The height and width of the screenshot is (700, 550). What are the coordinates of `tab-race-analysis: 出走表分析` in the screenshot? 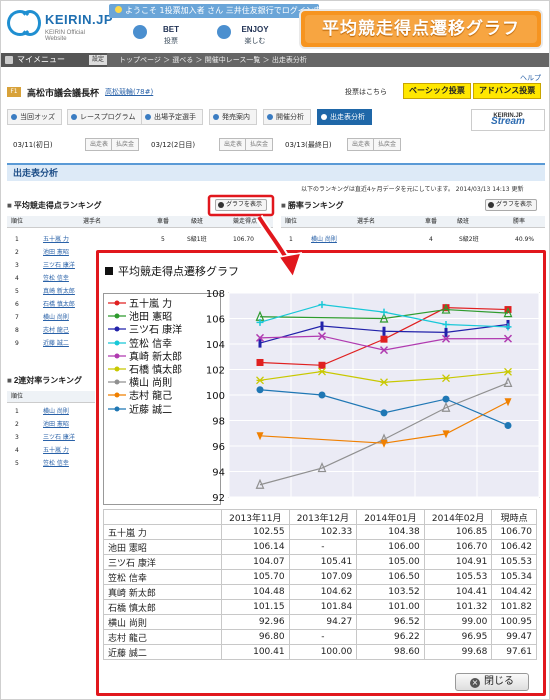 It's located at (344, 117).